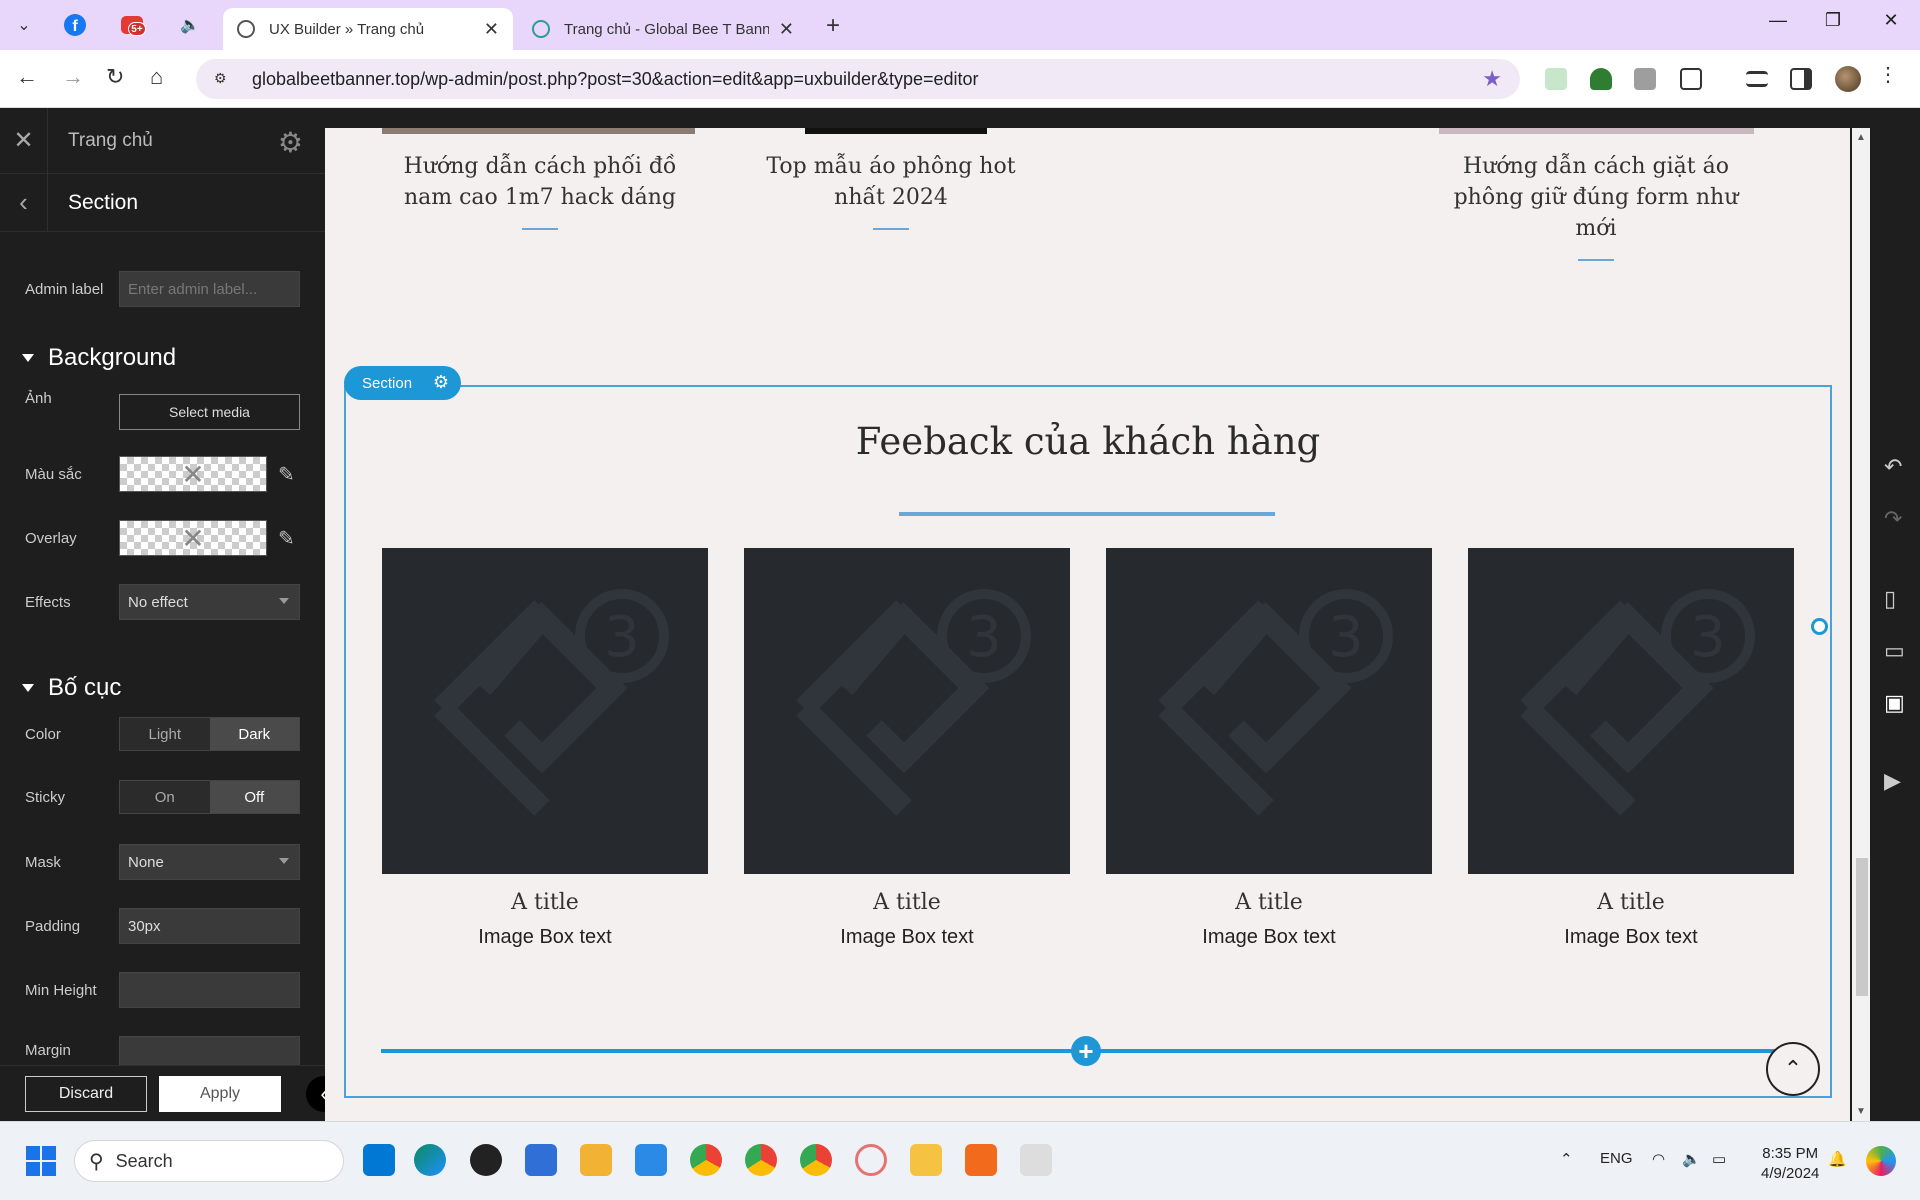 This screenshot has height=1200, width=1920. Describe the element at coordinates (1088, 441) in the screenshot. I see `feedback-heading: Feeback của khách hàng` at that location.